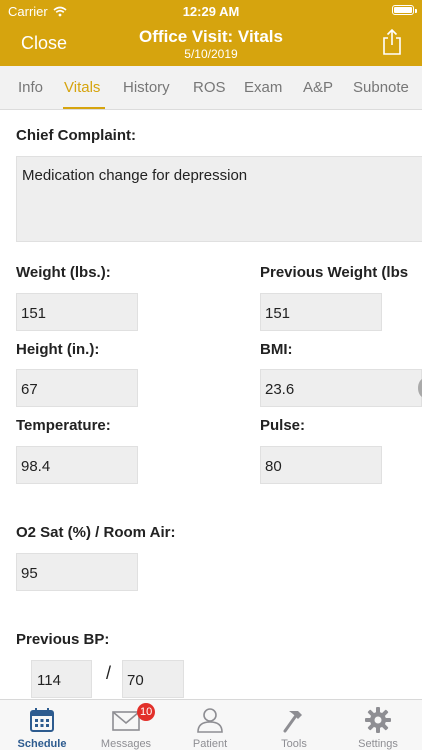 The image size is (422, 750). What do you see at coordinates (63, 272) in the screenshot?
I see `weight-label: Weight (lbs.):` at bounding box center [63, 272].